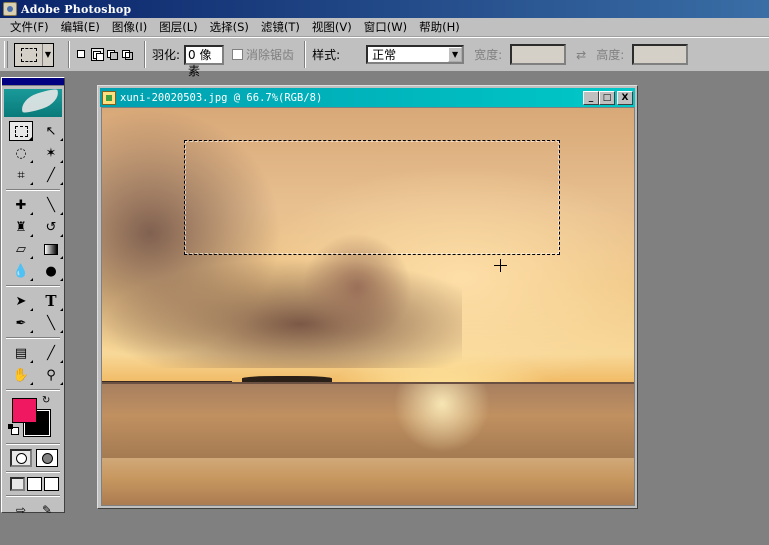 This screenshot has height=545, width=769. I want to click on path-selection-tool-icon: ➤, so click(21, 301).